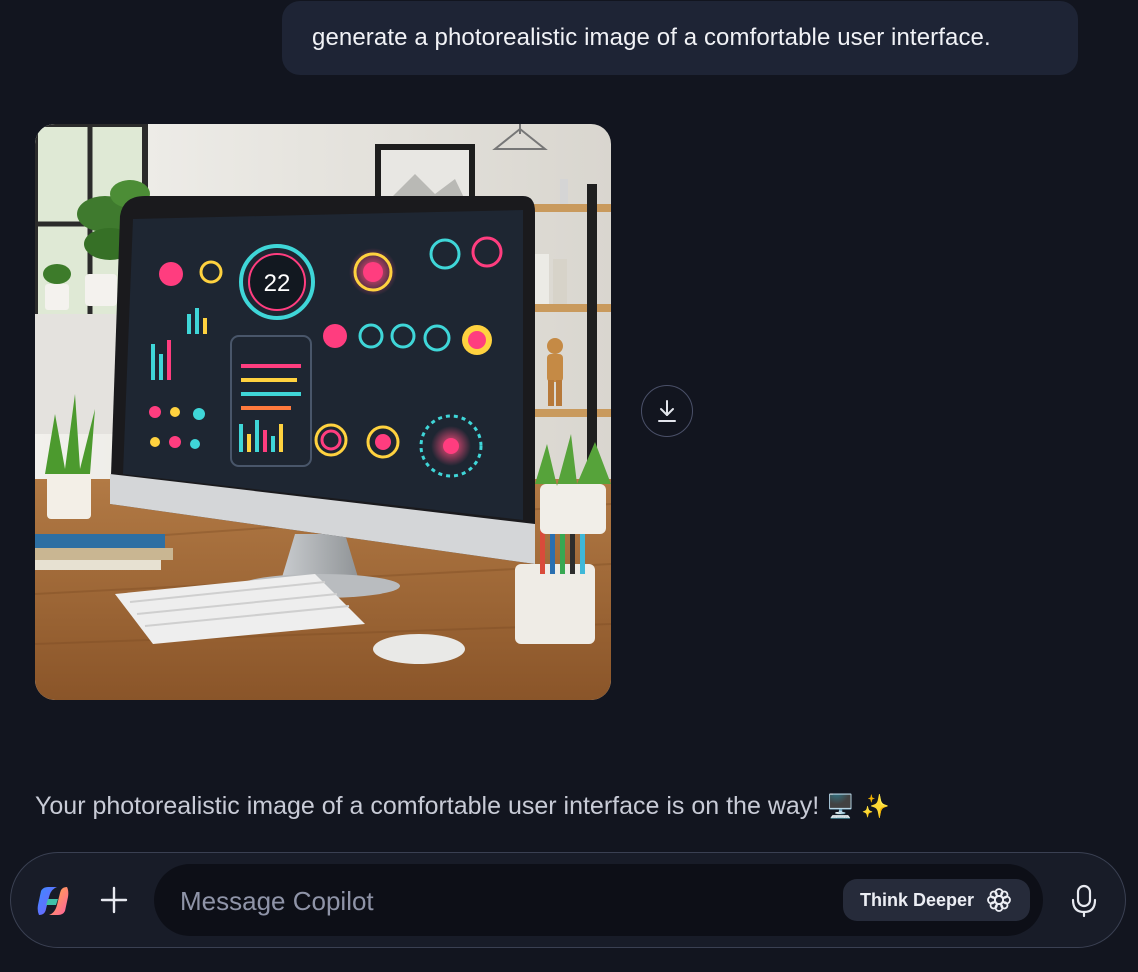  Describe the element at coordinates (917, 899) in the screenshot. I see `think-deeper-label: Think Deeper` at that location.